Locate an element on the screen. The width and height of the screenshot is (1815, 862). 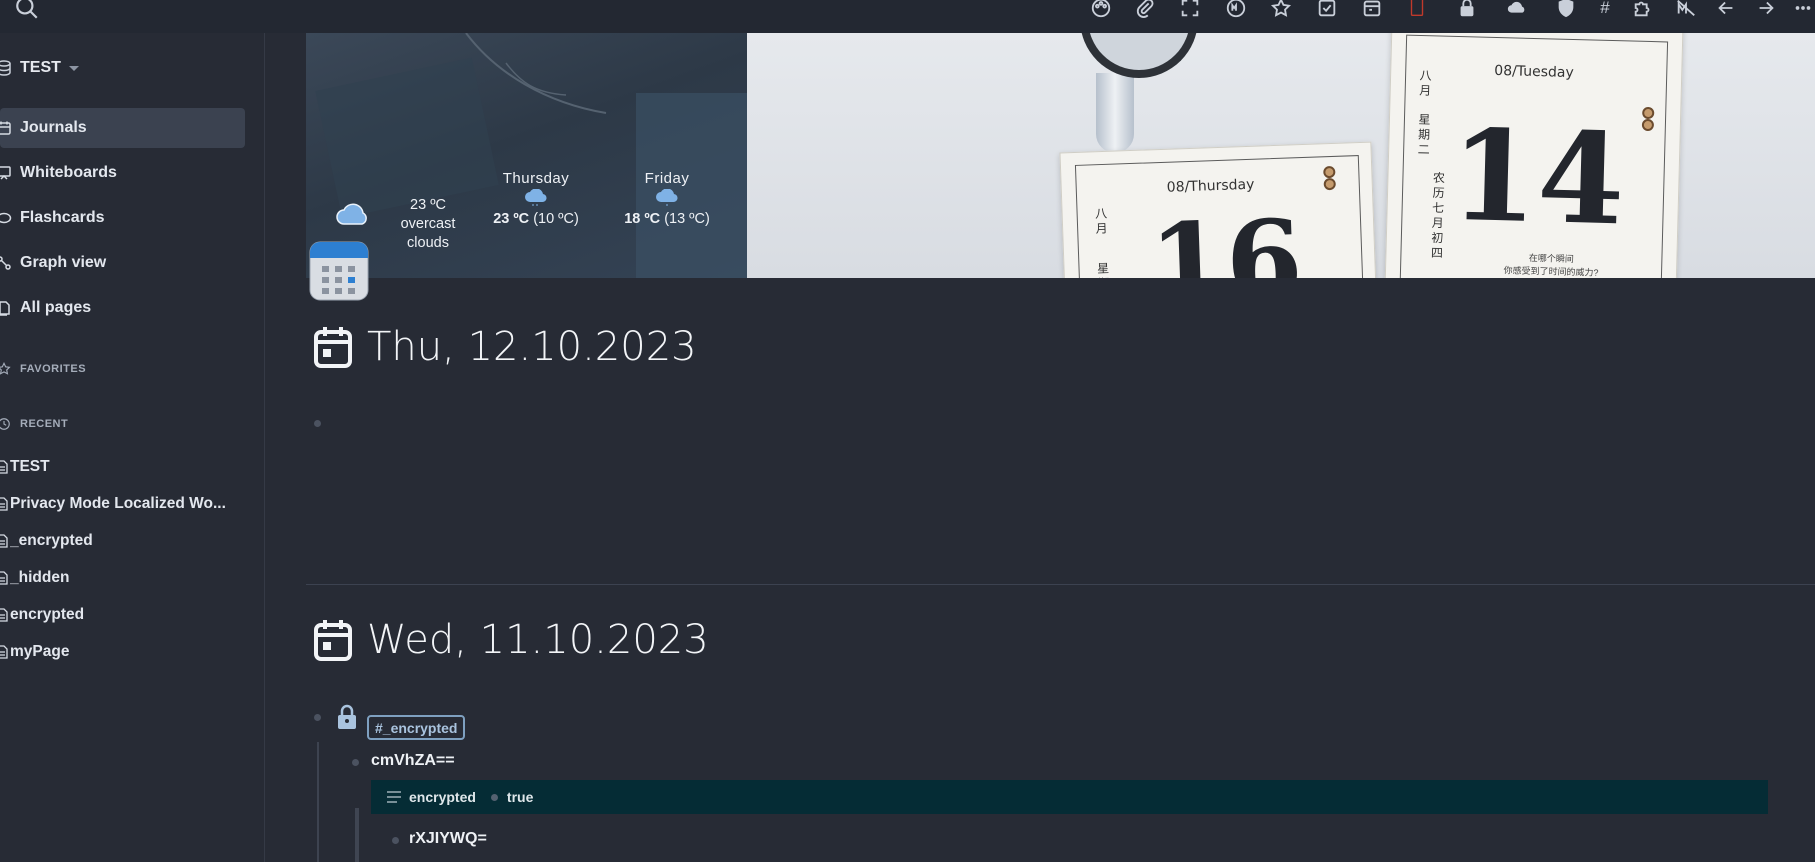
forecast-day: Friday 18 ºC (13 ºC) is located at coordinates (667, 198).